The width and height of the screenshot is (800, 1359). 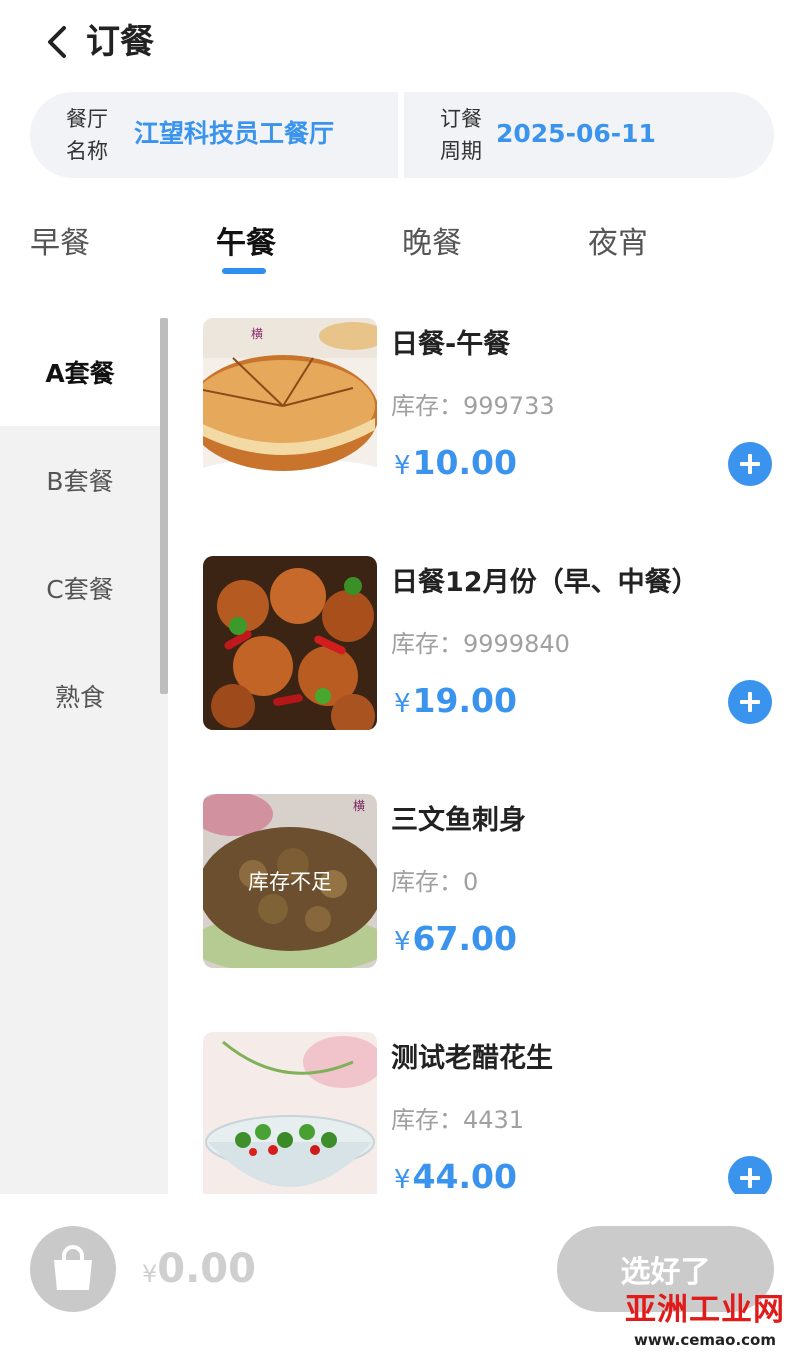 What do you see at coordinates (206, 1269) in the screenshot?
I see `total-amount: 0.00` at bounding box center [206, 1269].